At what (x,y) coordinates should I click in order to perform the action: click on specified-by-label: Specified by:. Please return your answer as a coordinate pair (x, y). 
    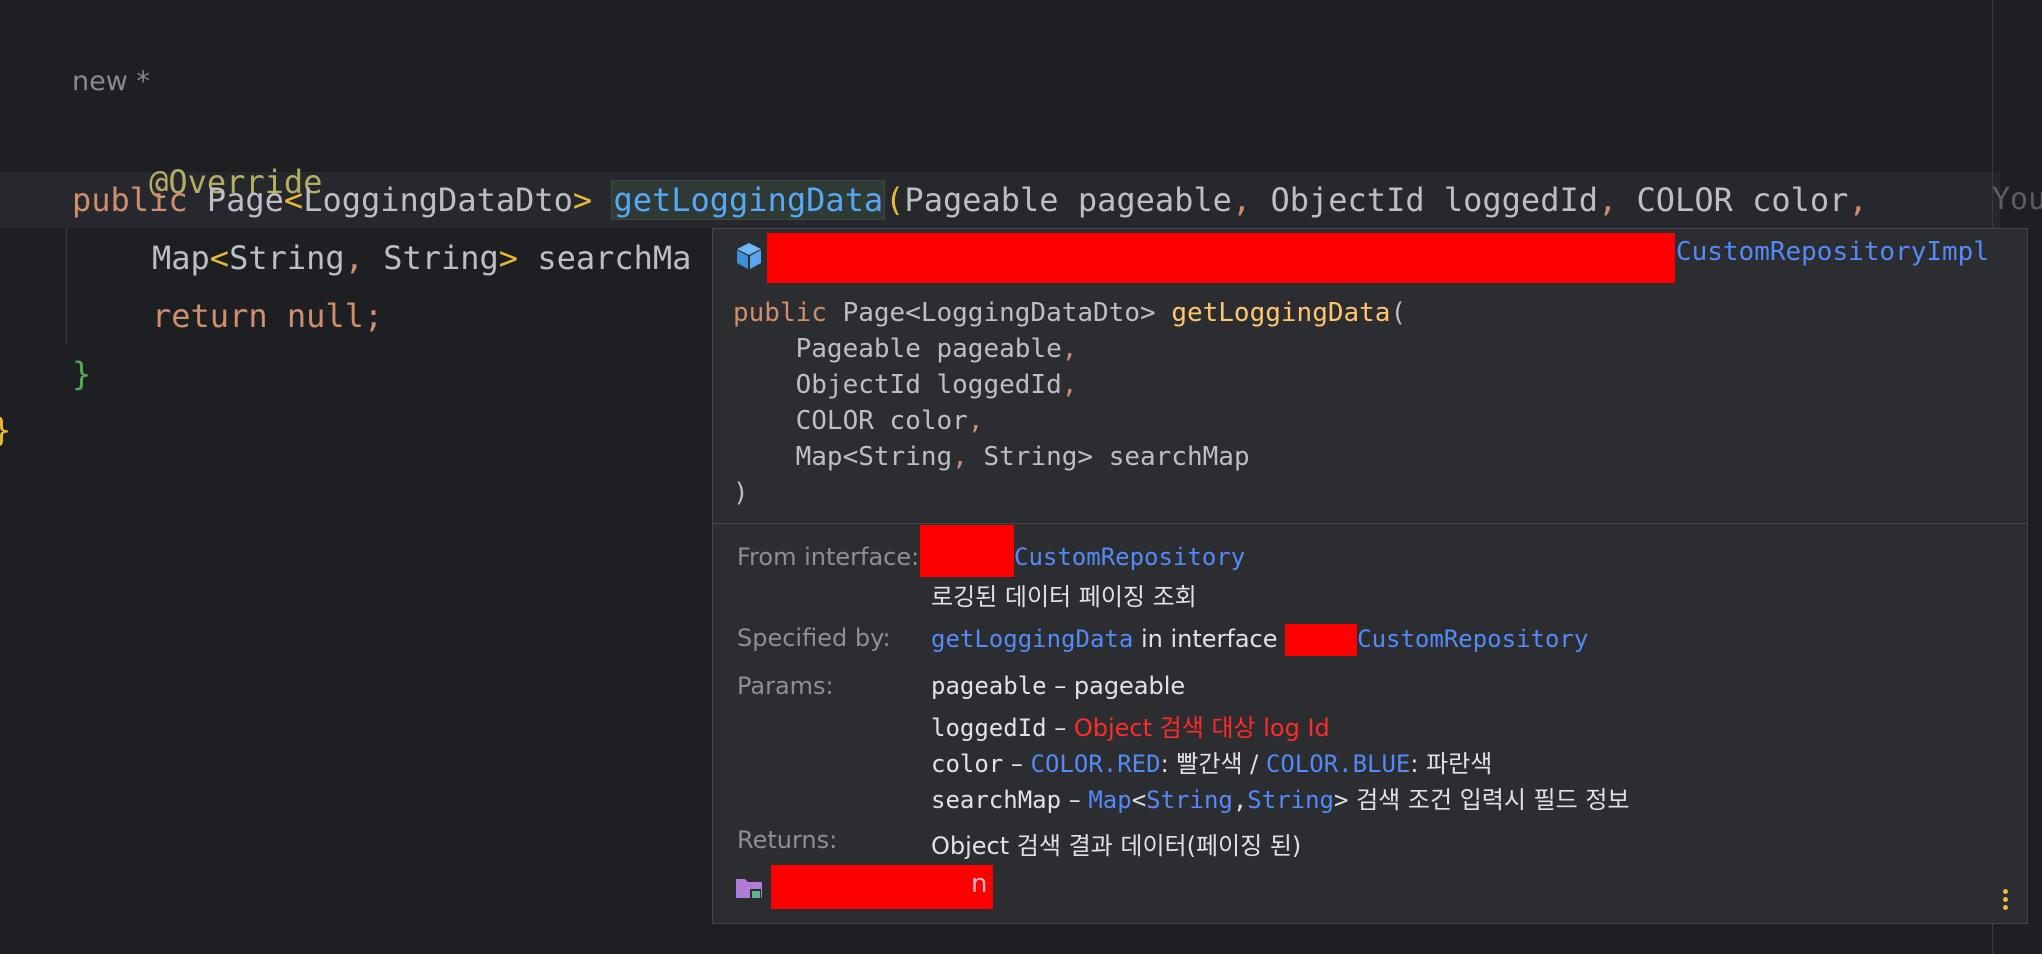
    Looking at the image, I should click on (814, 638).